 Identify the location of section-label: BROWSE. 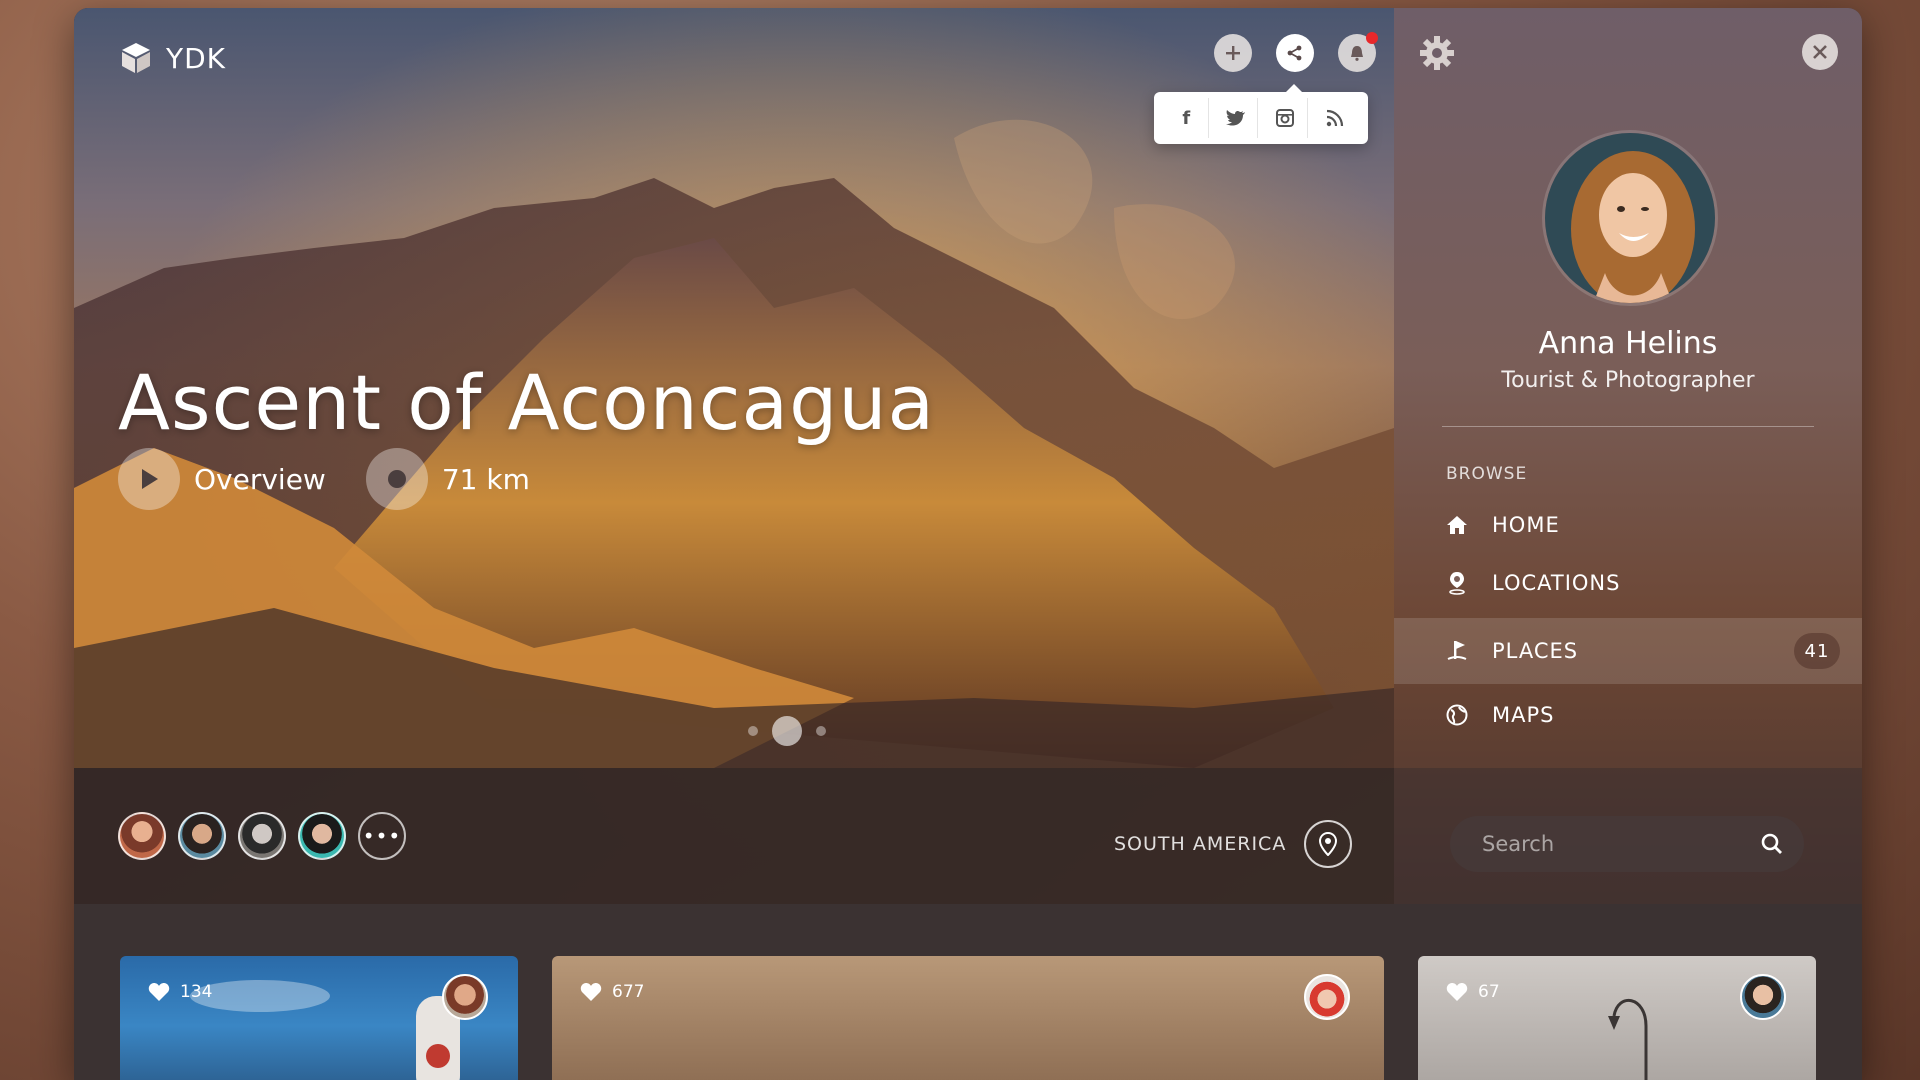
(1487, 474).